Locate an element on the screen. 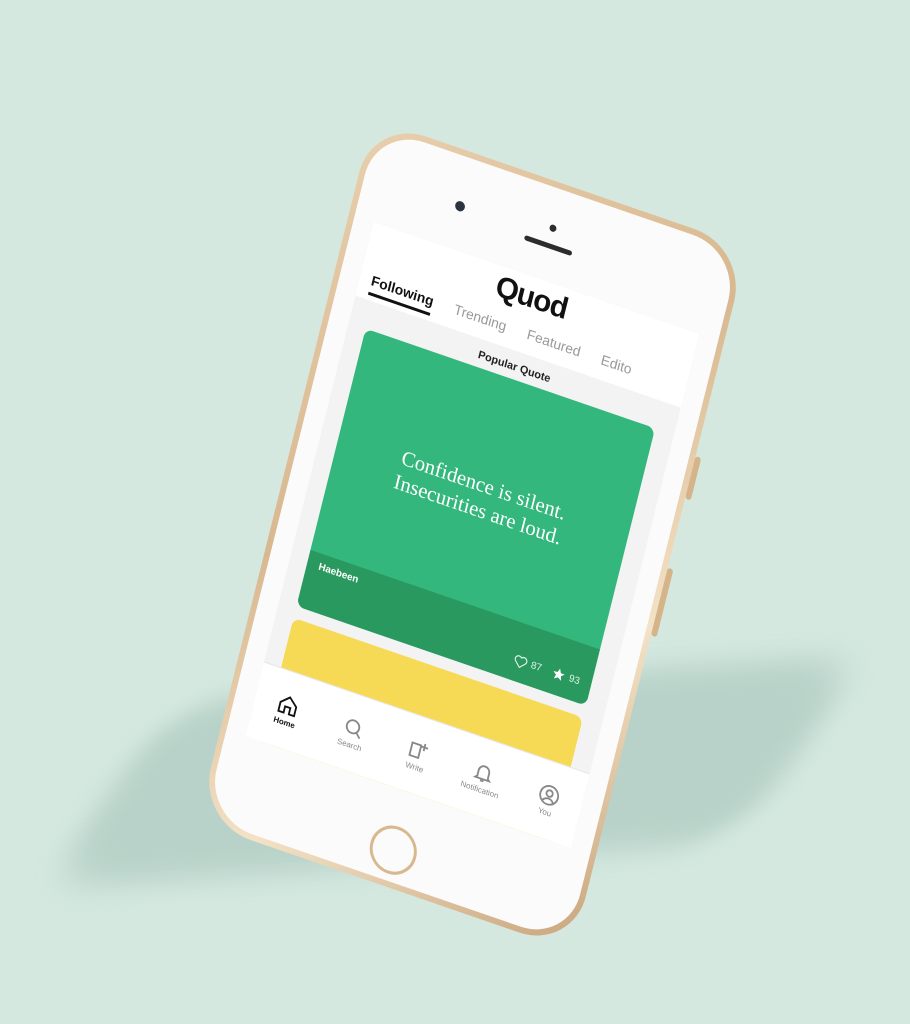  tab-editors: Edito is located at coordinates (615, 367).